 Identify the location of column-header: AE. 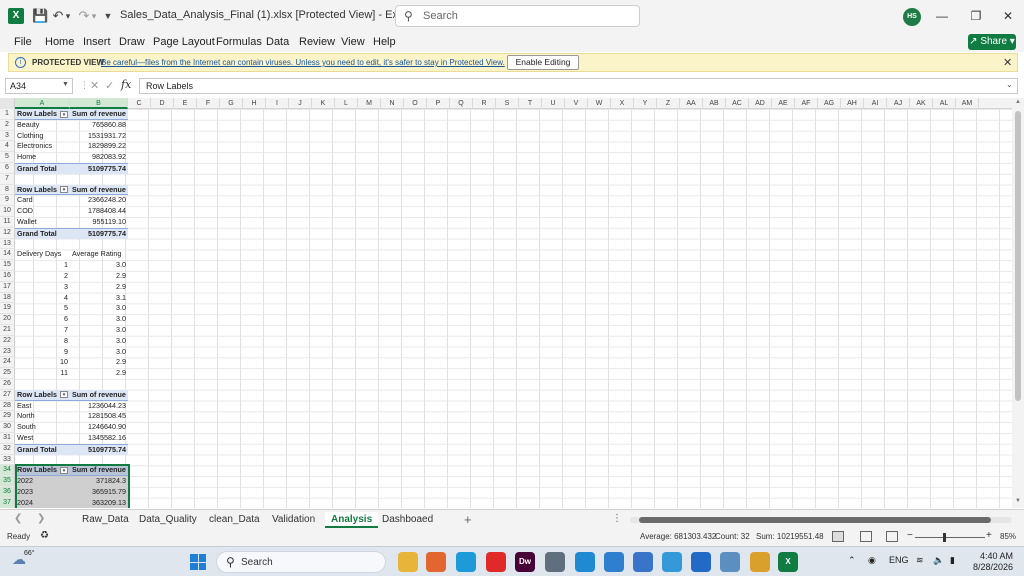
(783, 103).